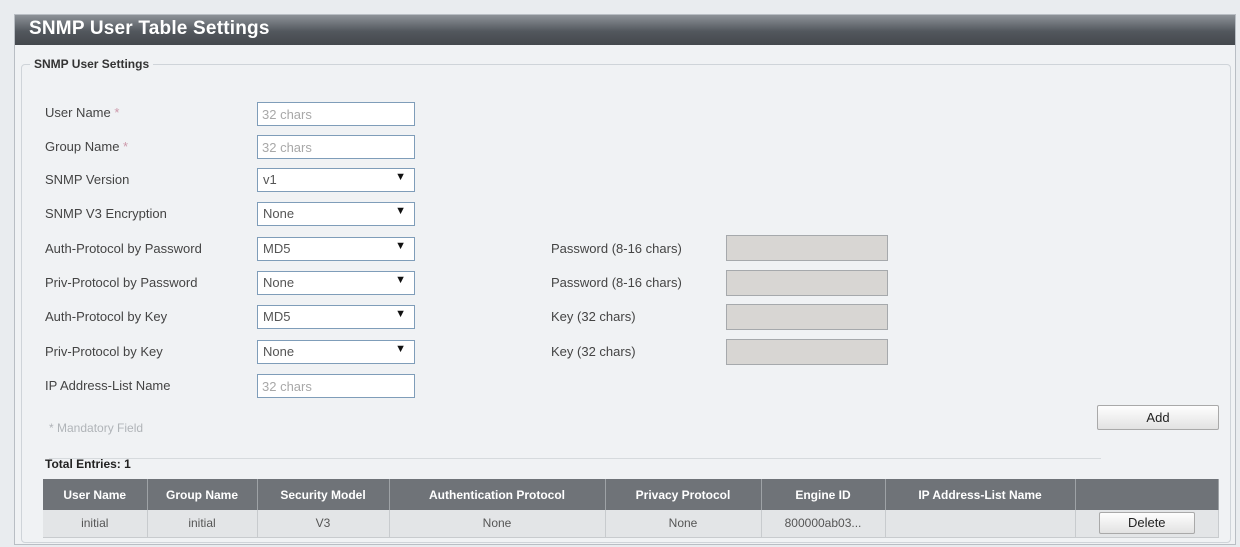 Image resolution: width=1240 pixels, height=547 pixels. What do you see at coordinates (807, 352) in the screenshot?
I see `priv-key-input` at bounding box center [807, 352].